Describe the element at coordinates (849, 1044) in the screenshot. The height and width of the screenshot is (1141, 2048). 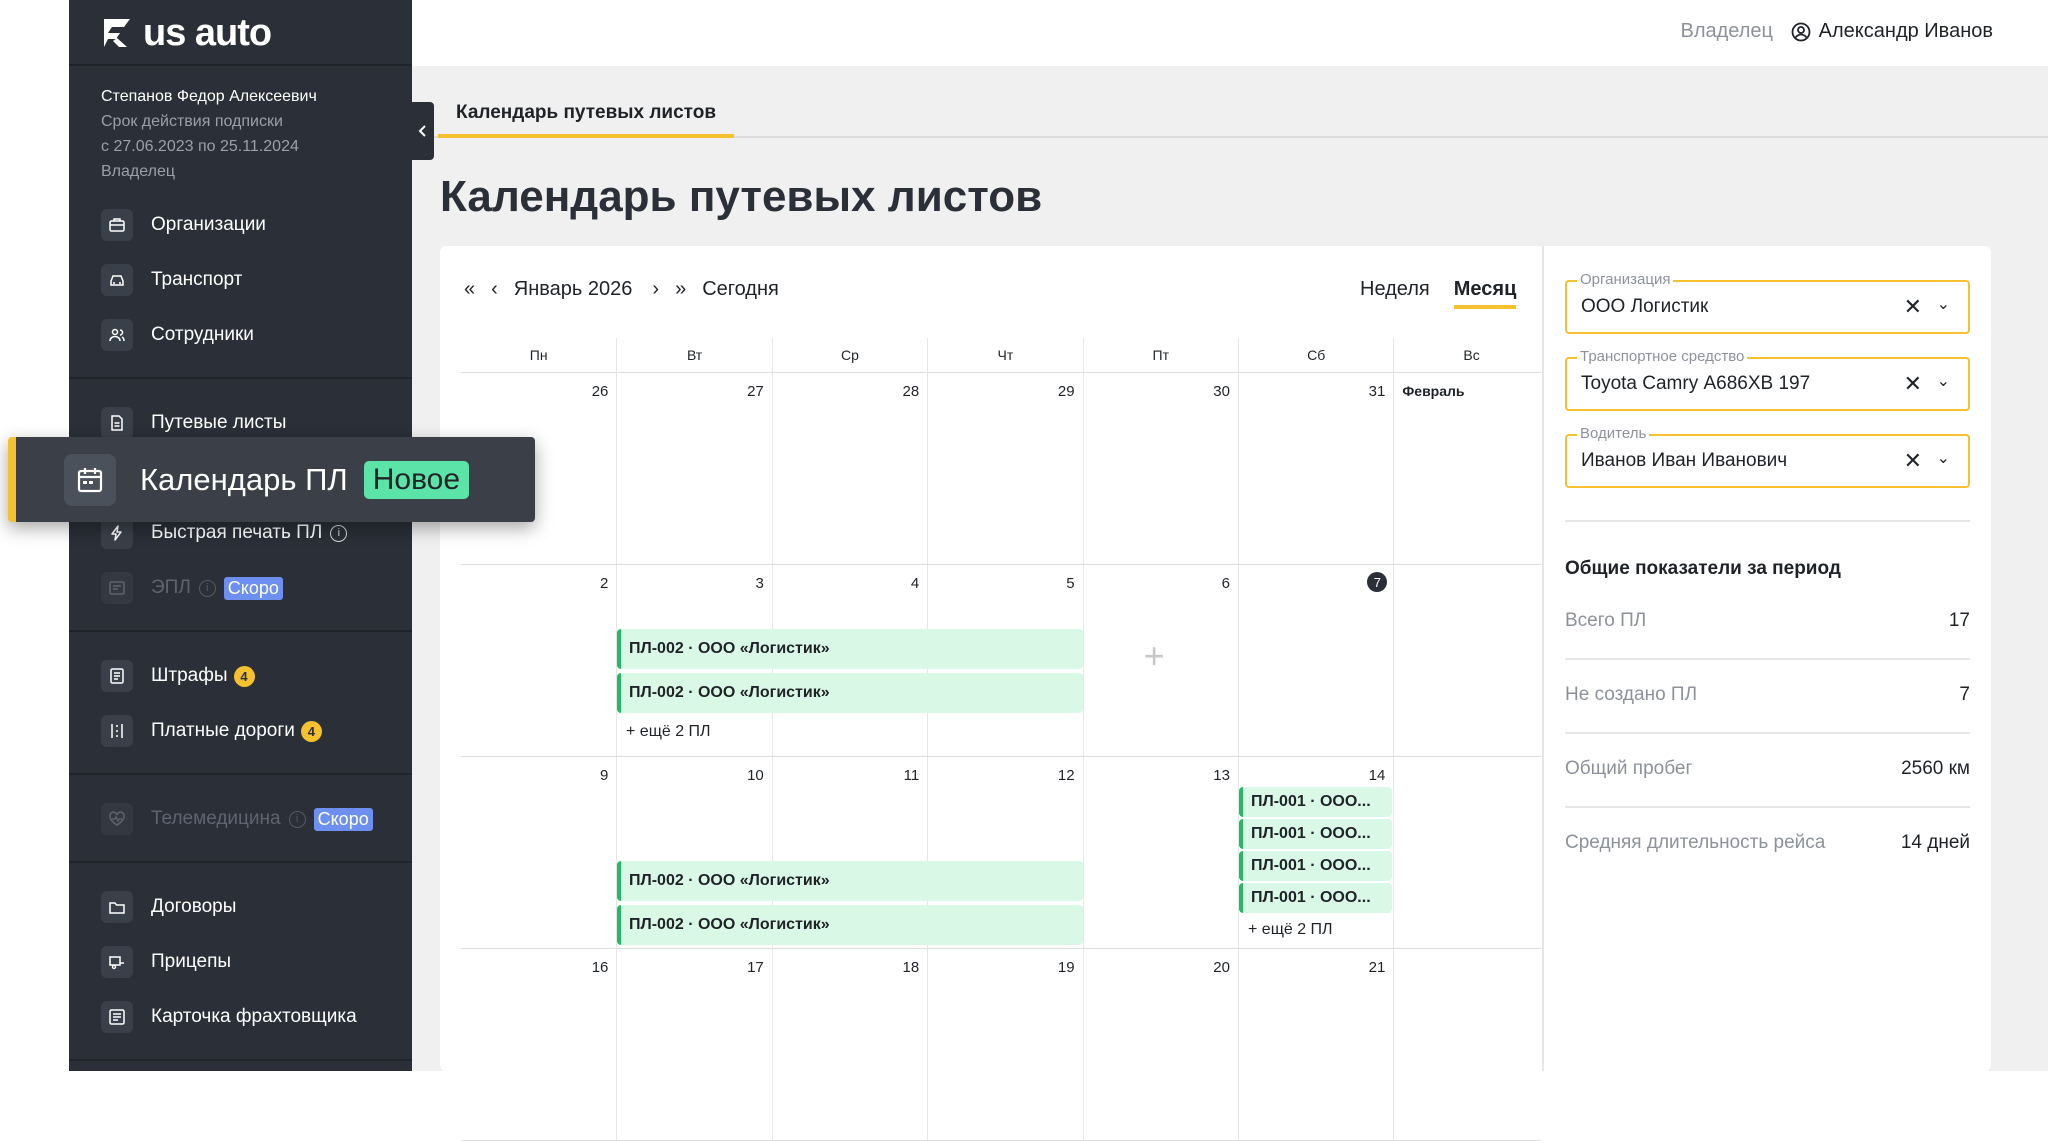
I see `day-cell: 18` at that location.